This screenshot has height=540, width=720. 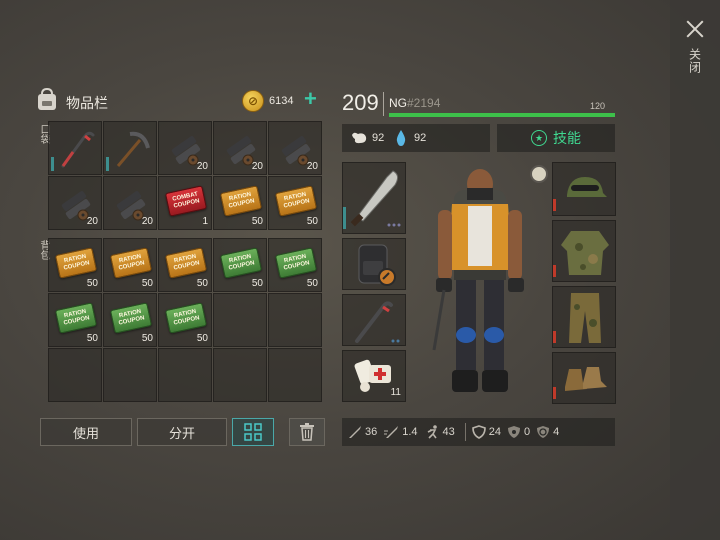 What do you see at coordinates (371, 432) in the screenshot?
I see `attack-value: 36` at bounding box center [371, 432].